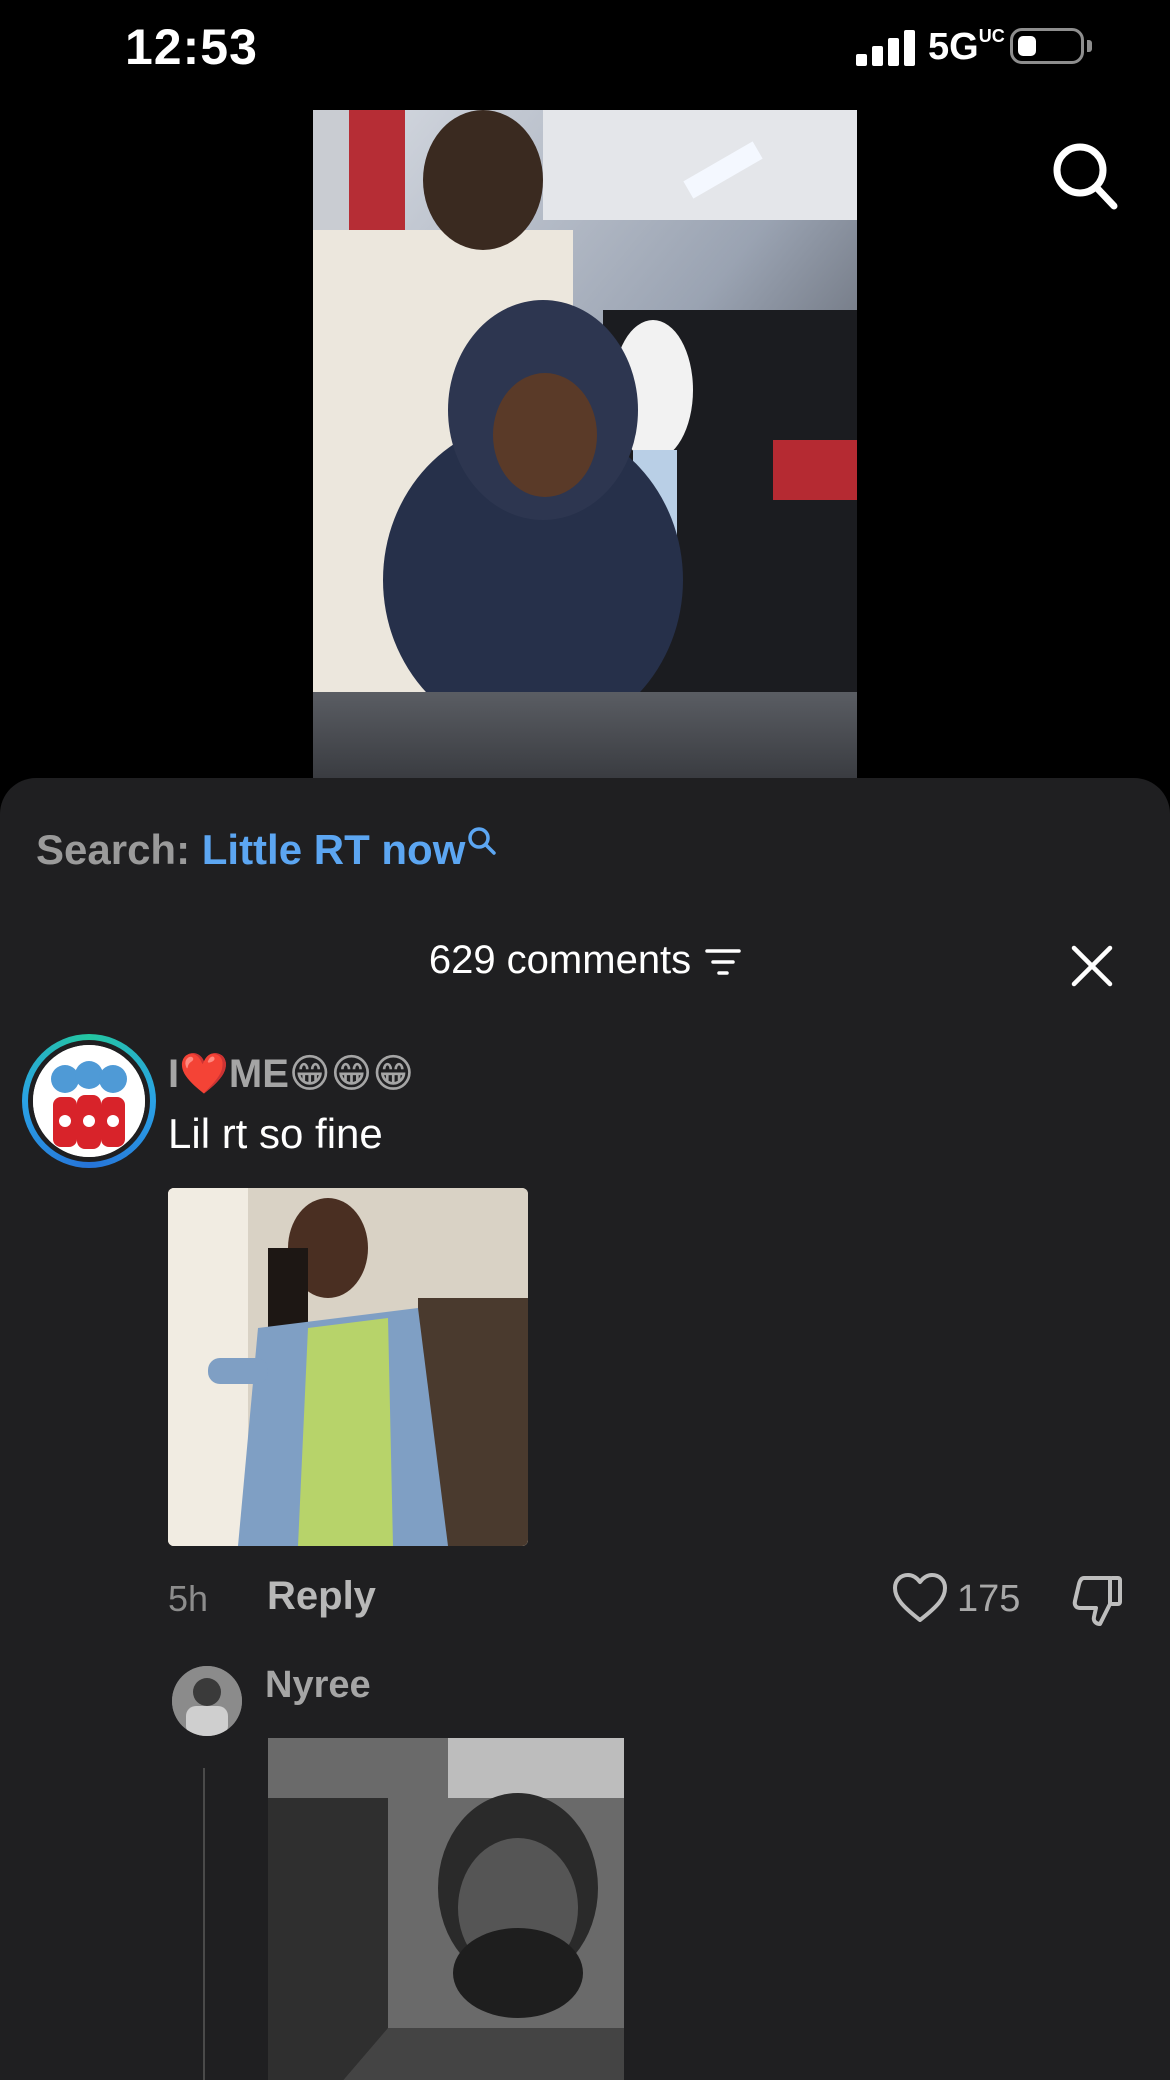  I want to click on like-count: 175, so click(989, 1599).